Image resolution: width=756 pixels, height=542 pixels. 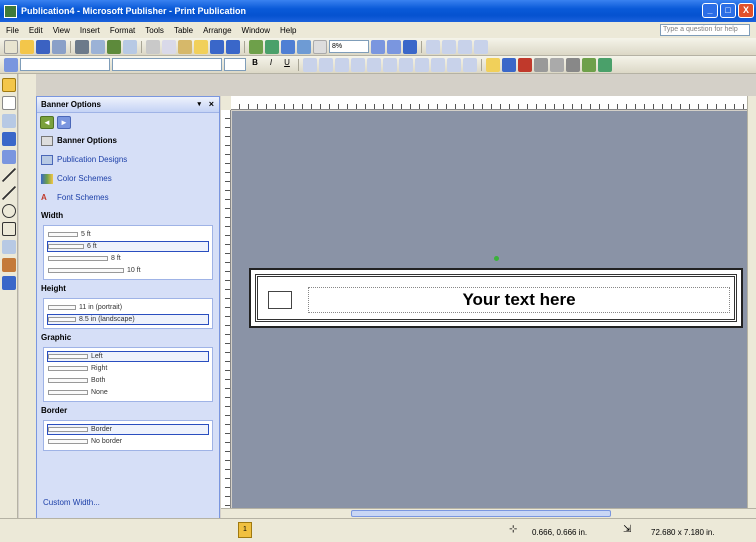 What do you see at coordinates (226, 309) in the screenshot?
I see `vertical-ruler` at bounding box center [226, 309].